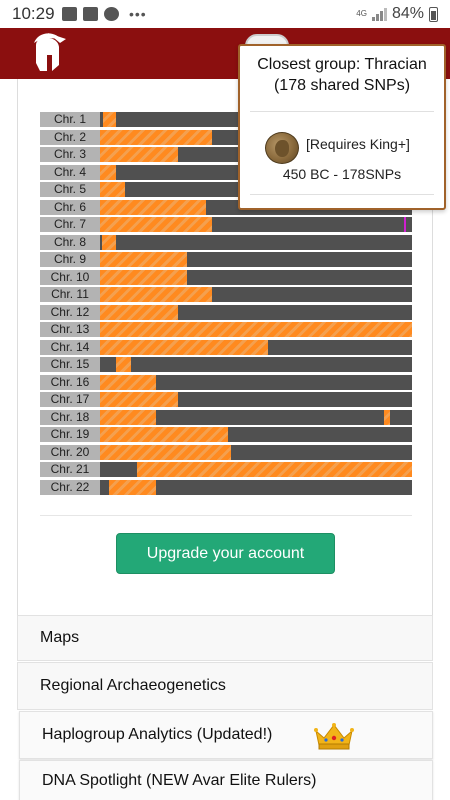 This screenshot has height=800, width=450. Describe the element at coordinates (60, 637) in the screenshot. I see `menu-item-label: Maps` at that location.